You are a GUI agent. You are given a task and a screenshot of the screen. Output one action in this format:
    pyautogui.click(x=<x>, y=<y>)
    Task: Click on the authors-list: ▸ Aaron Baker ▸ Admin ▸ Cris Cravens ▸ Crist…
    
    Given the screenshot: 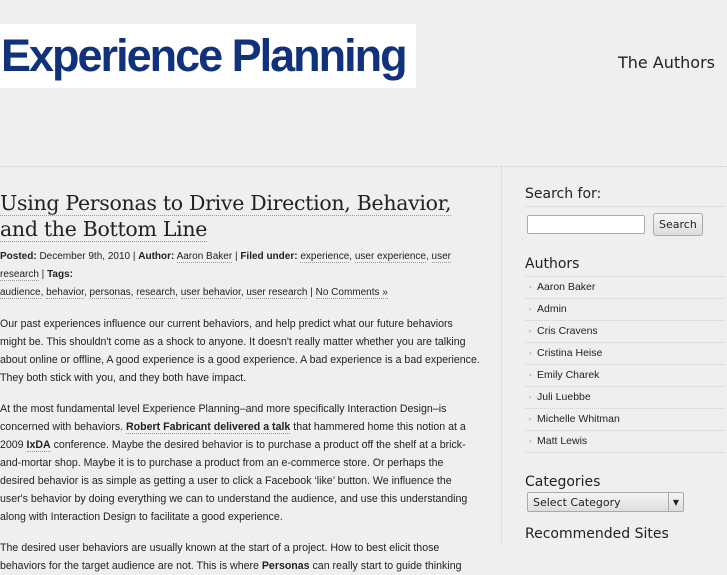 What is the action you would take?
    pyautogui.click(x=625, y=365)
    